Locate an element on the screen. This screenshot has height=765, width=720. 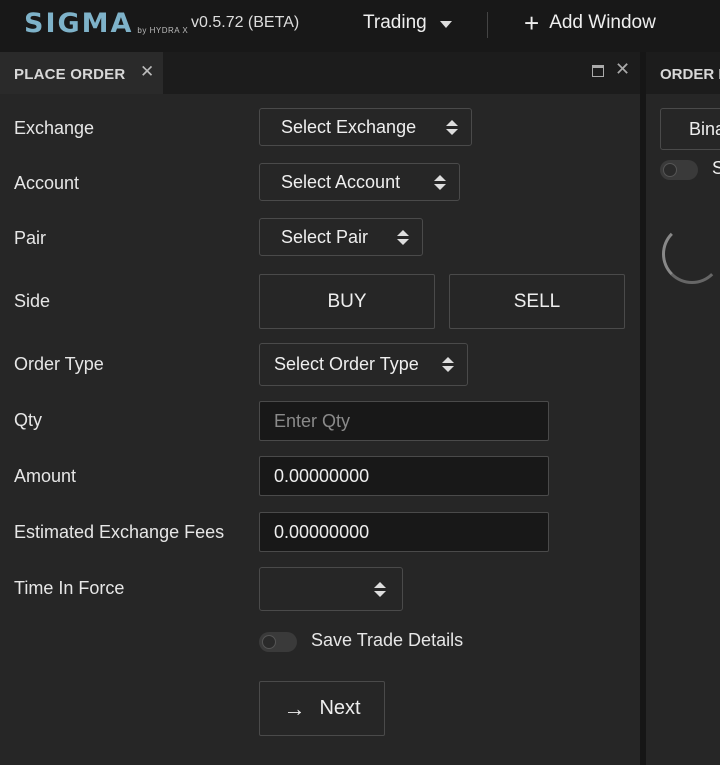
next-label: Next is located at coordinates (340, 708).